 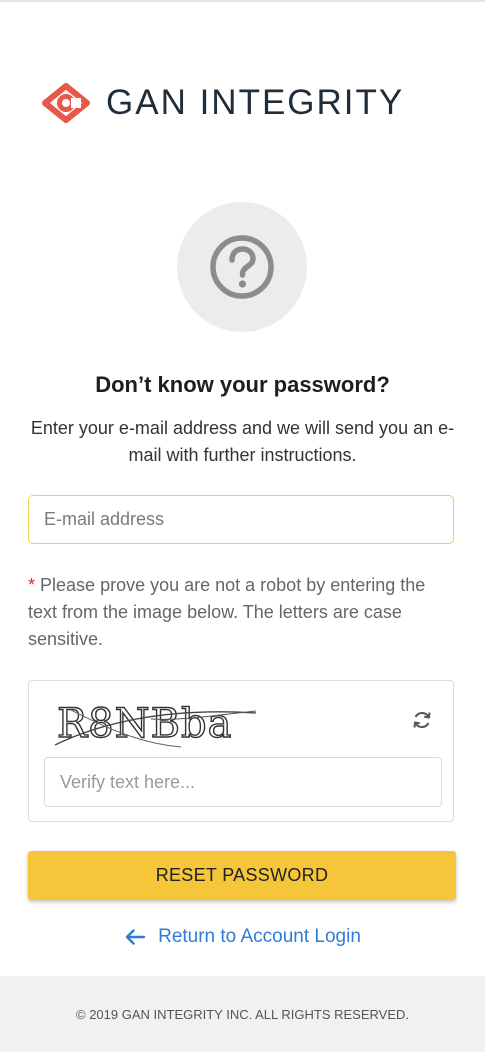 I want to click on refresh-icon, so click(x=422, y=720).